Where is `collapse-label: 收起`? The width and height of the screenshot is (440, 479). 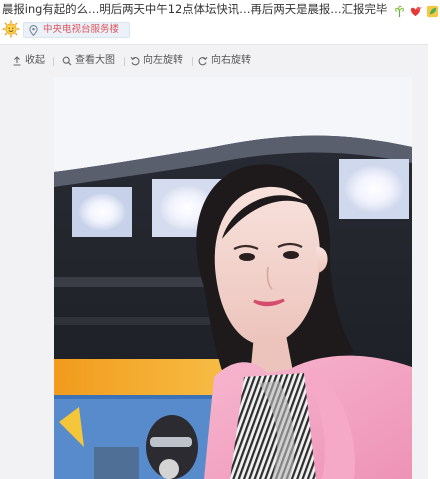 collapse-label: 收起 is located at coordinates (35, 60).